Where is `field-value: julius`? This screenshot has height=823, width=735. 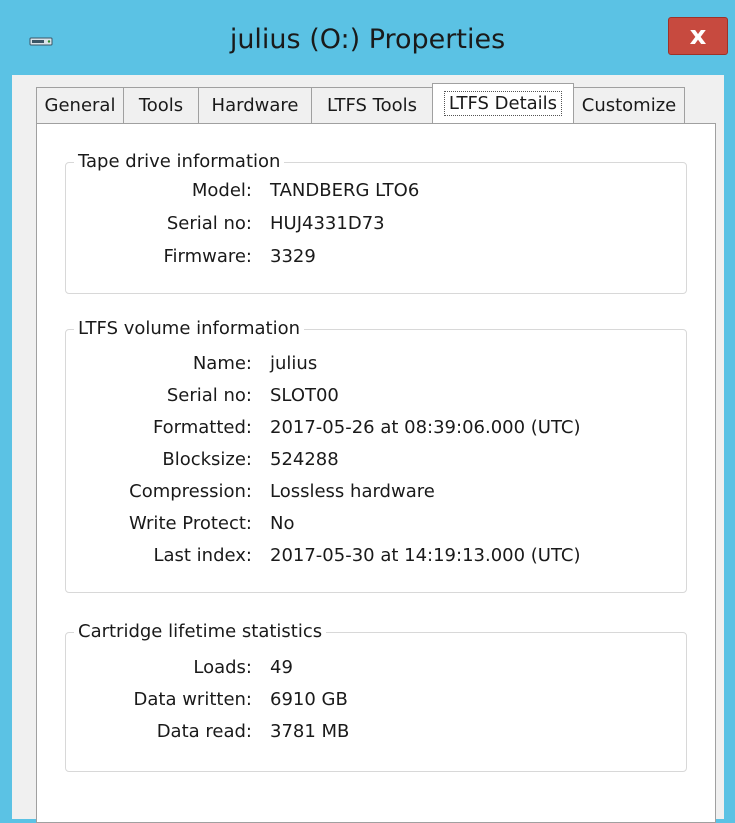
field-value: julius is located at coordinates (294, 363).